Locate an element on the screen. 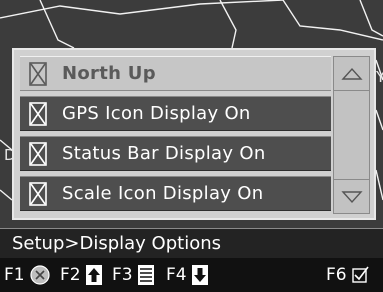 This screenshot has height=292, width=383. function-key-bar: F1 F2 F3 F4 F6 is located at coordinates (191, 275).